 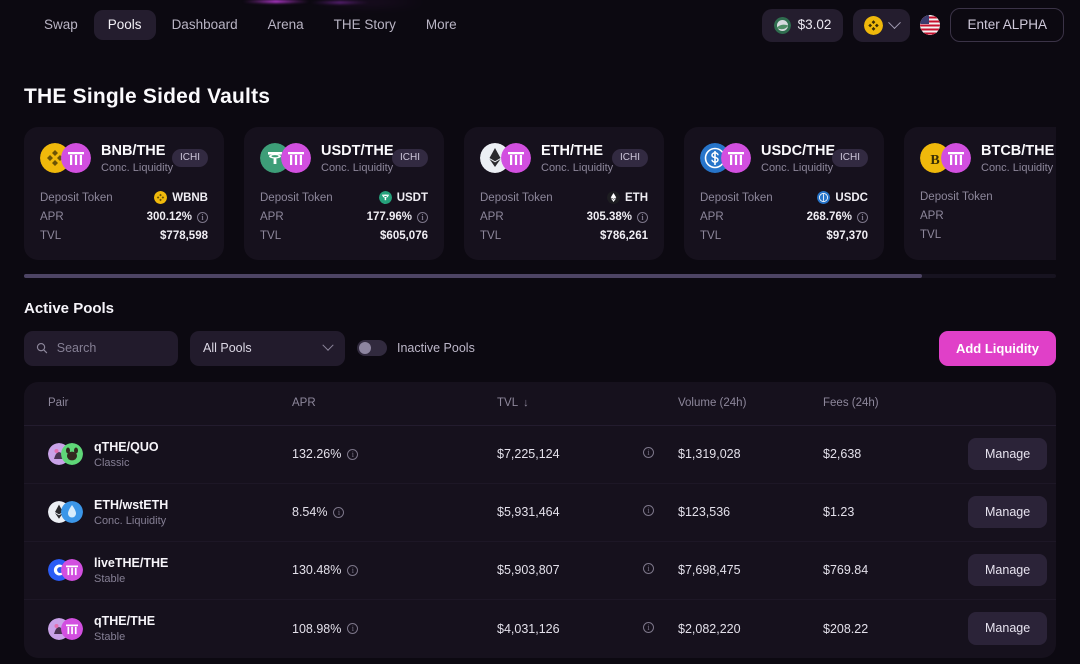 I want to click on connect-wallet-button: Enter ALPHA, so click(x=1007, y=25).